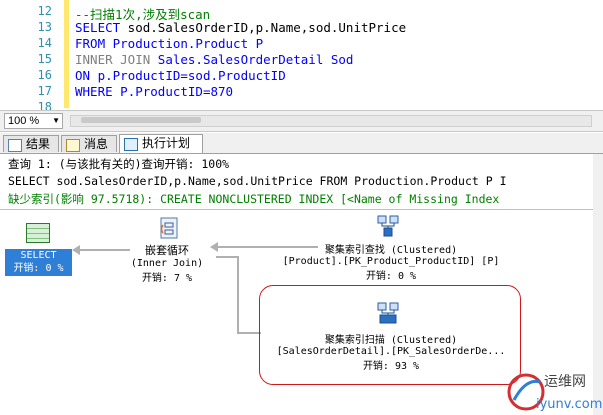  Describe the element at coordinates (569, 404) in the screenshot. I see `svg-text: iyunv.com` at that location.